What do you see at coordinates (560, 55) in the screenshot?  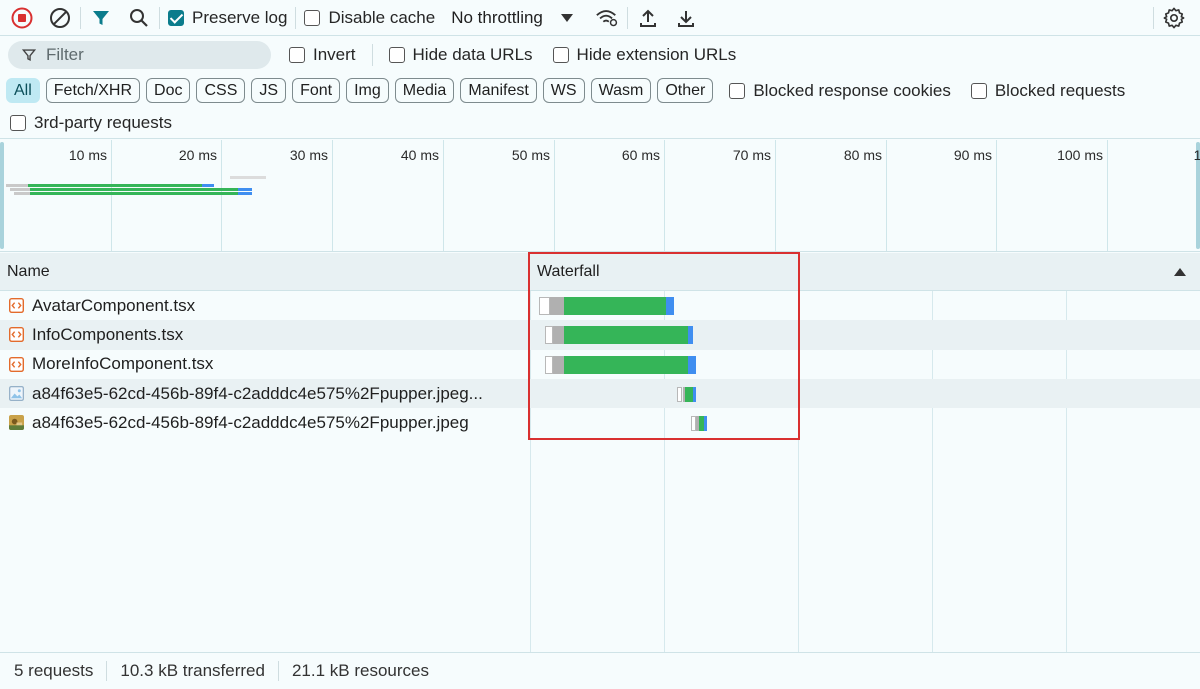 I see `hide-extension-urls-box` at bounding box center [560, 55].